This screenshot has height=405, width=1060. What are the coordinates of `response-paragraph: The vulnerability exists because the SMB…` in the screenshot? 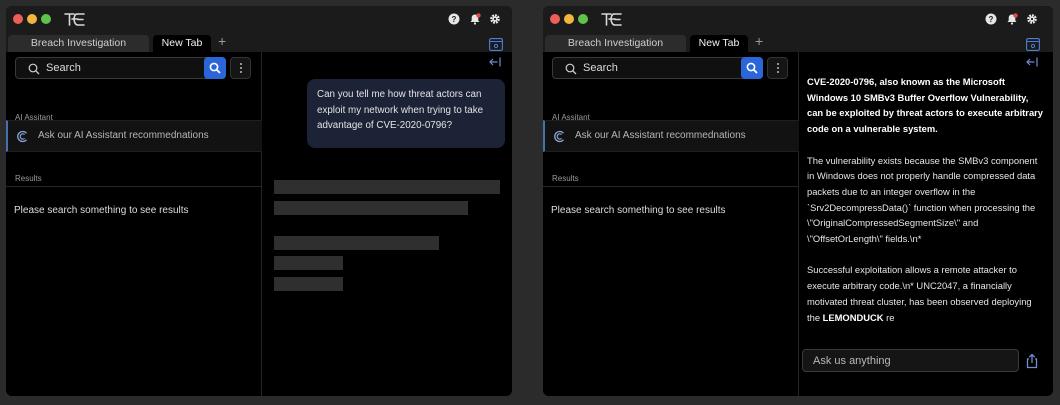 It's located at (922, 199).